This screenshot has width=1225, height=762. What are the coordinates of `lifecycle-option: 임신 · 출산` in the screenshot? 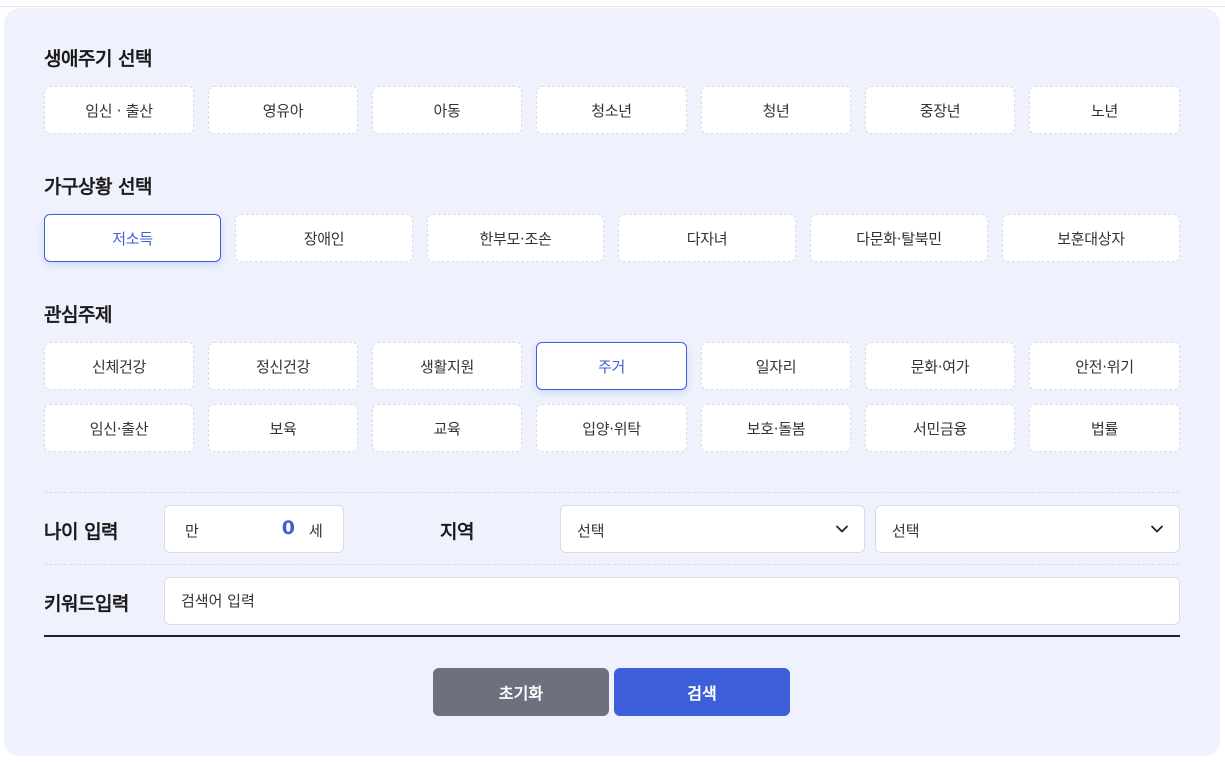 It's located at (119, 110).